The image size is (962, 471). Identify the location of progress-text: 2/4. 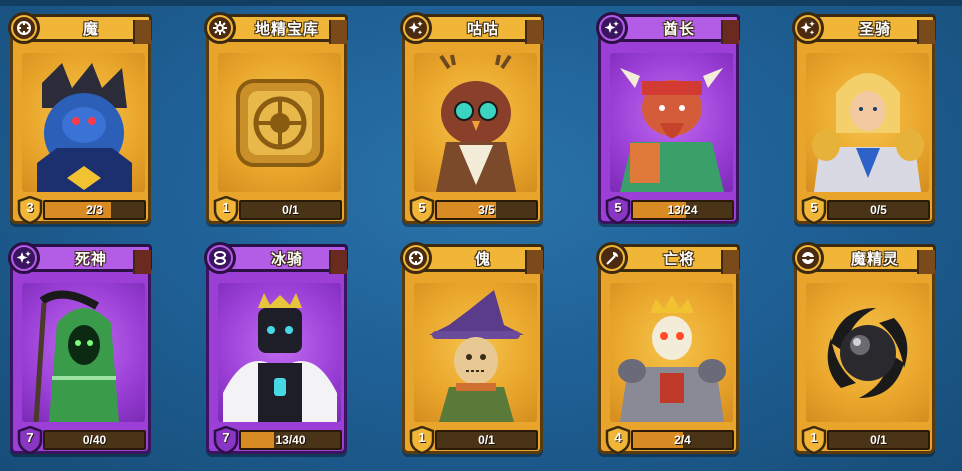
(682, 440).